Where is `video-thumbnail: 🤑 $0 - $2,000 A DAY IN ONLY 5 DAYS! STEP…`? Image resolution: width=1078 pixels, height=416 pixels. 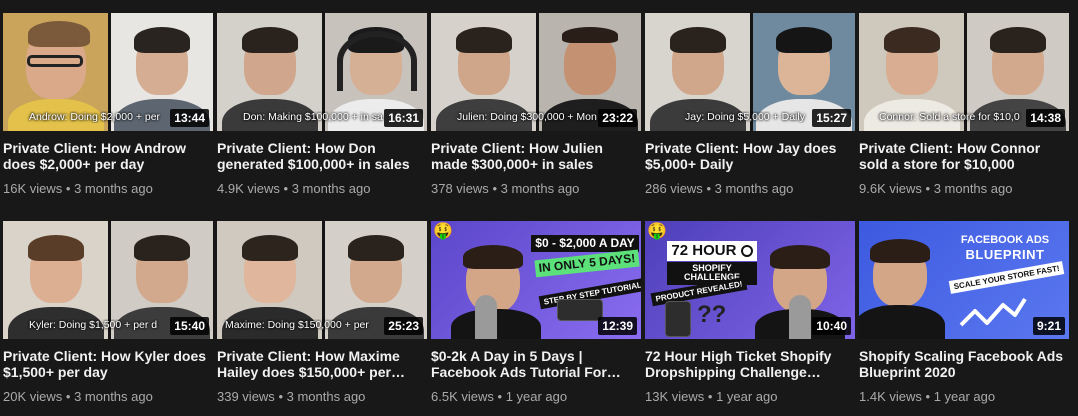 video-thumbnail: 🤑 $0 - $2,000 A DAY IN ONLY 5 DAYS! STEP… is located at coordinates (536, 280).